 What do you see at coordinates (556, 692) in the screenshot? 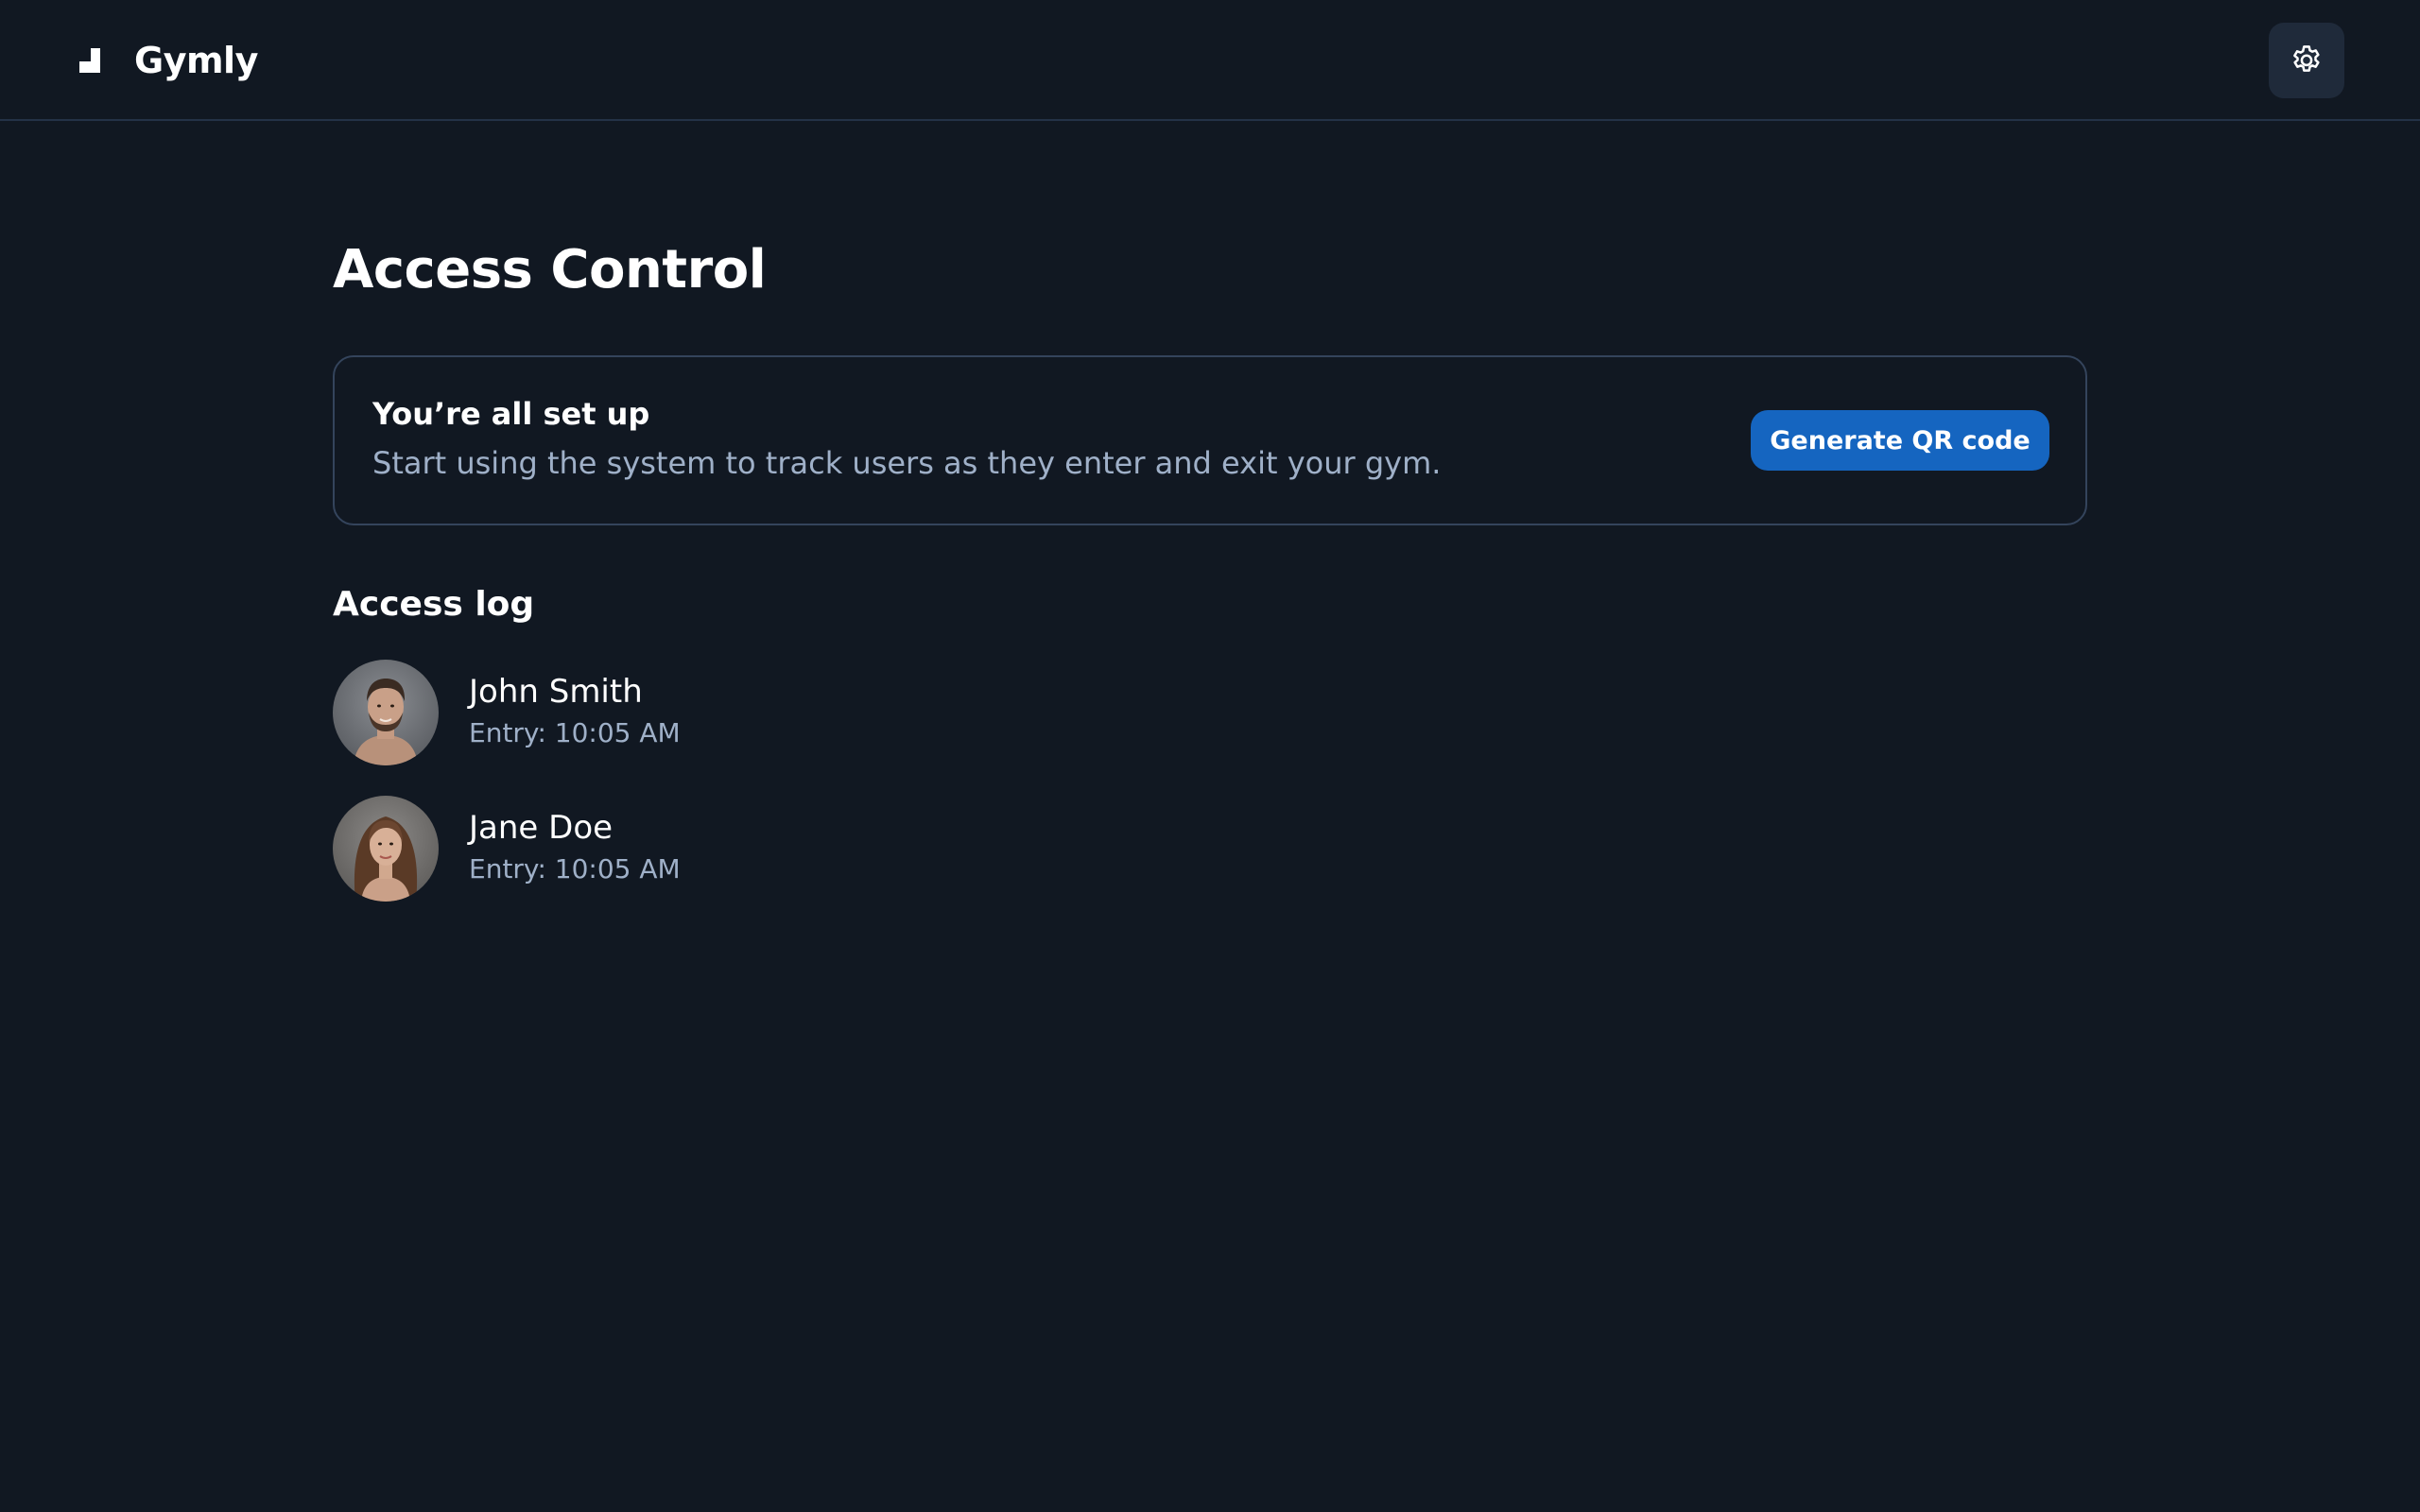
I see `log-entry-name: John Smith` at bounding box center [556, 692].